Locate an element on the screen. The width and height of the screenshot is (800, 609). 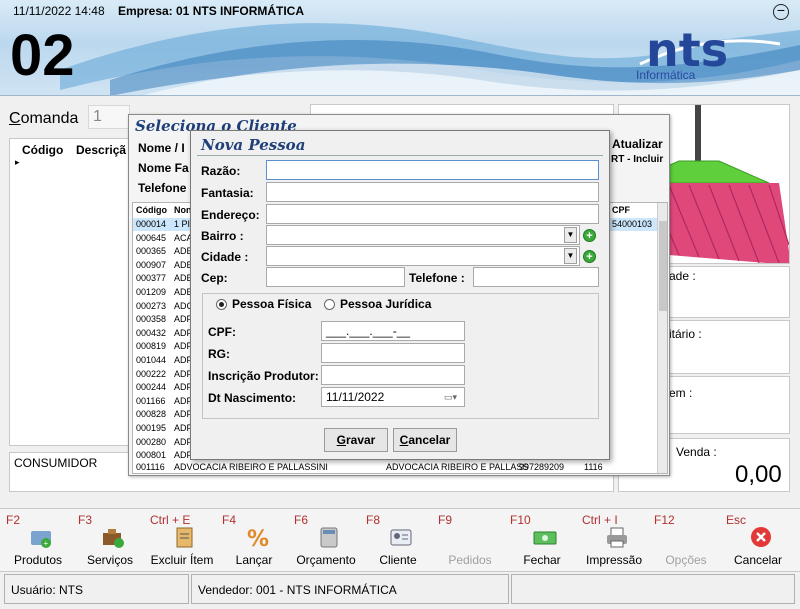
cash-icon is located at coordinates (545, 538).